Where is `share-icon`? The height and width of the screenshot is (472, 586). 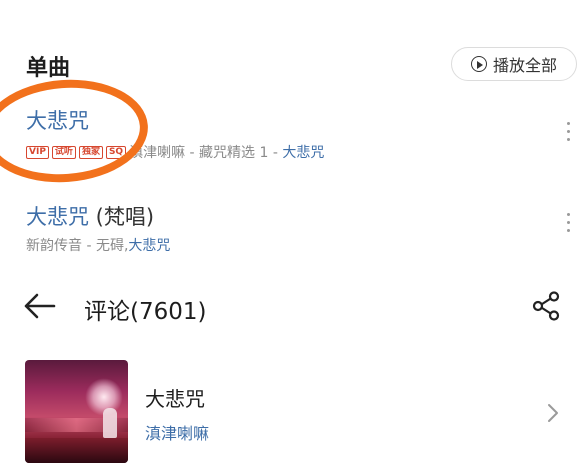 share-icon is located at coordinates (546, 306).